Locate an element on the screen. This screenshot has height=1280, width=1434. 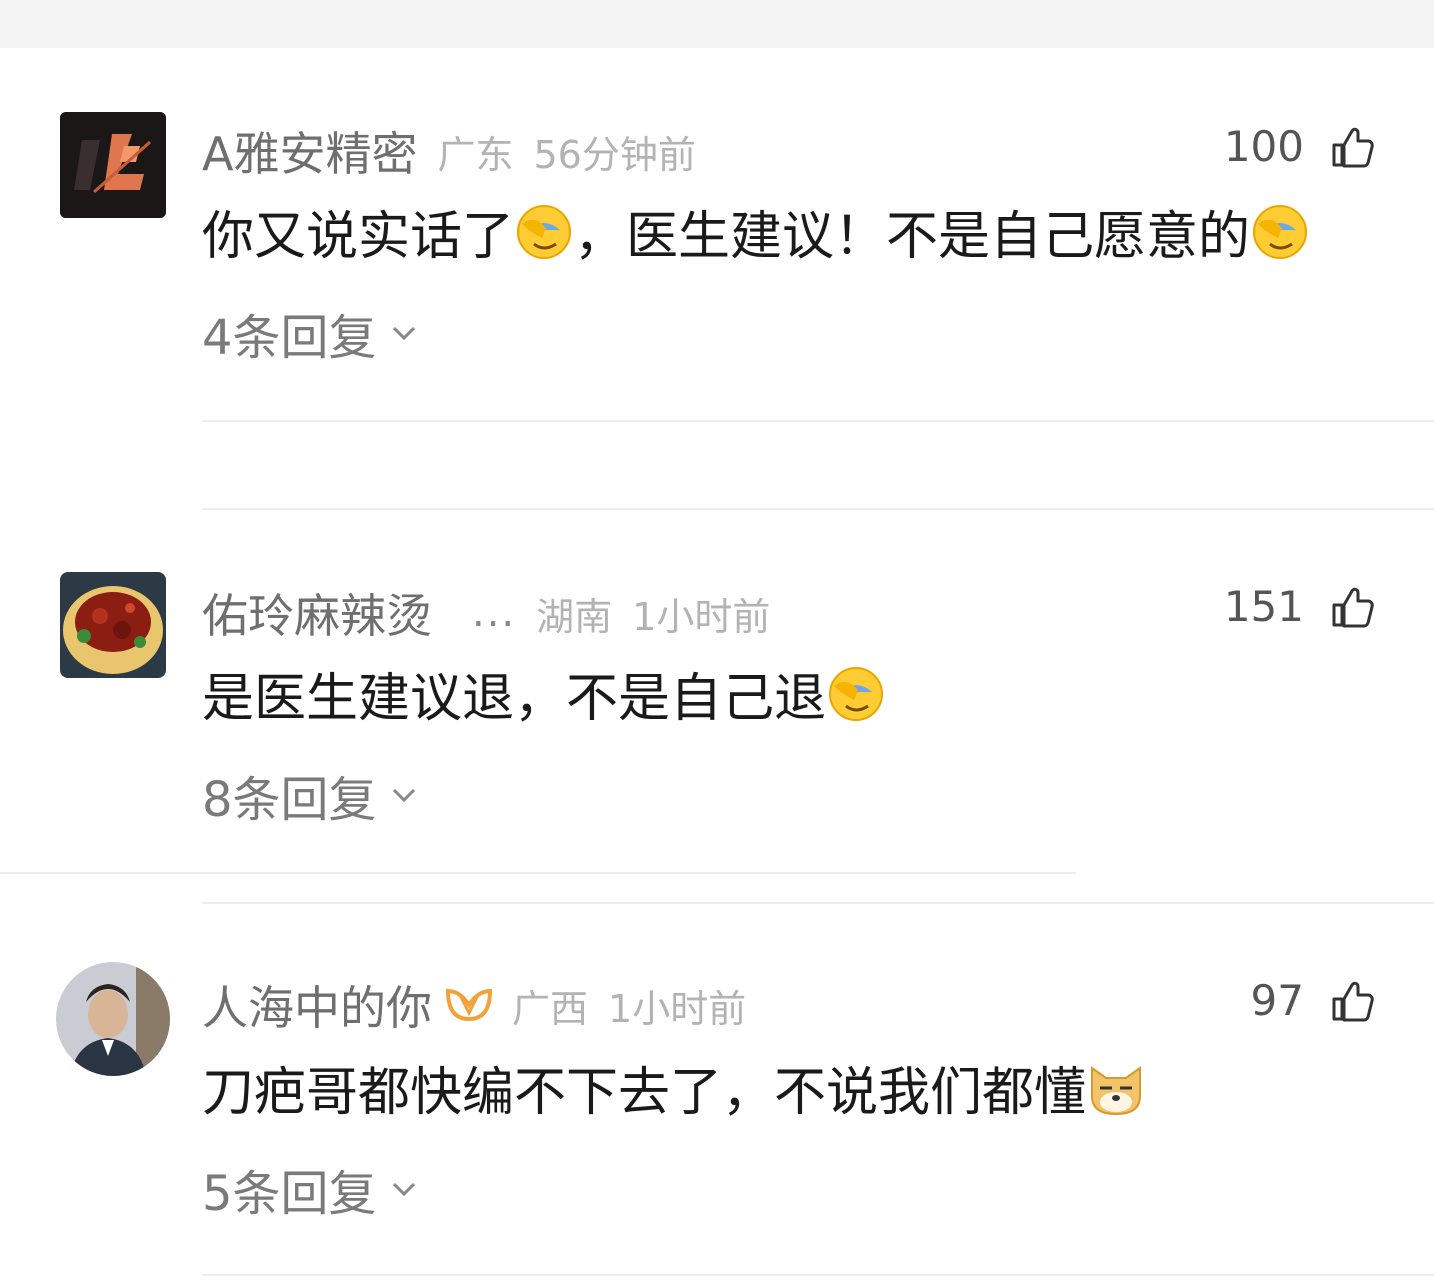
view-replies-button: 5条回复 is located at coordinates (310, 1189).